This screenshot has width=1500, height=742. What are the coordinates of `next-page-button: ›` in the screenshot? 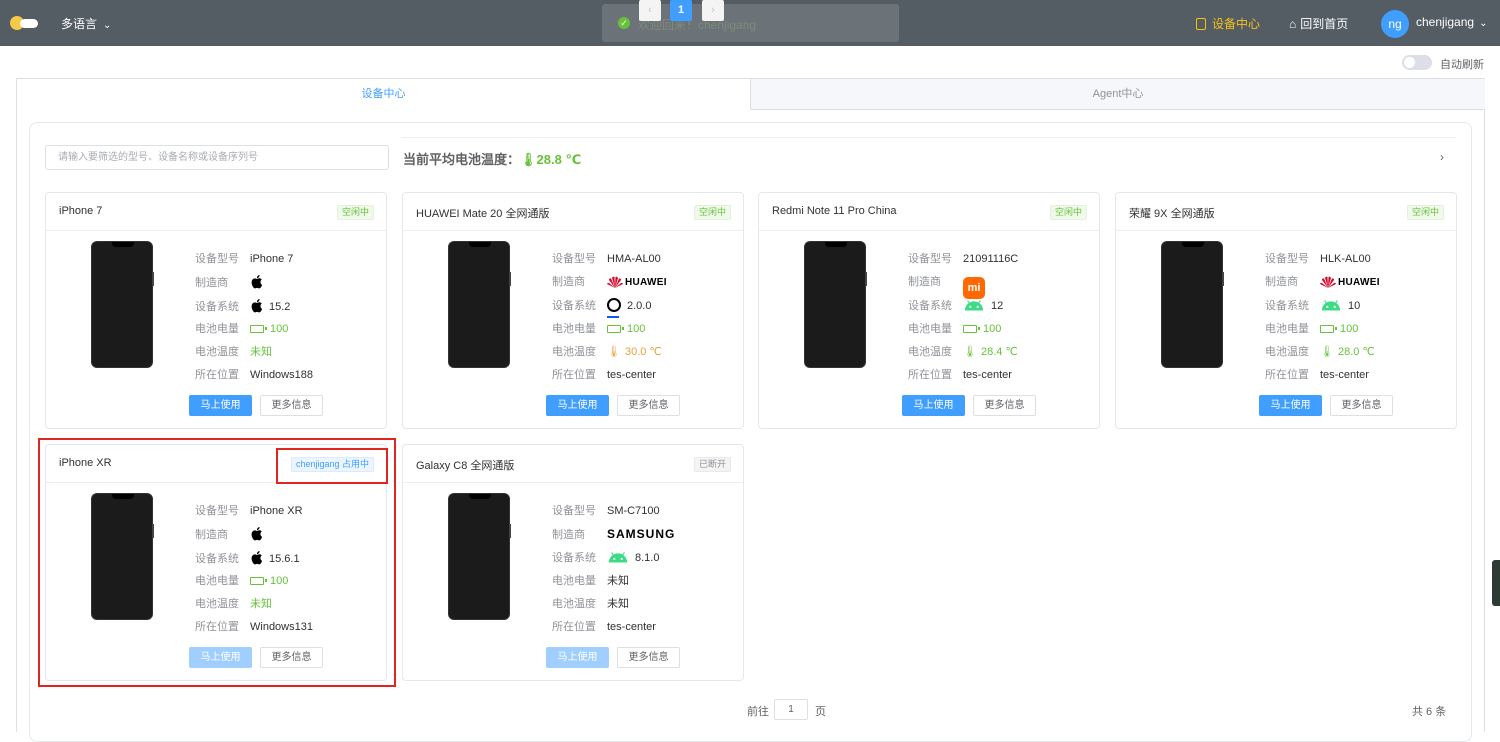 It's located at (713, 10).